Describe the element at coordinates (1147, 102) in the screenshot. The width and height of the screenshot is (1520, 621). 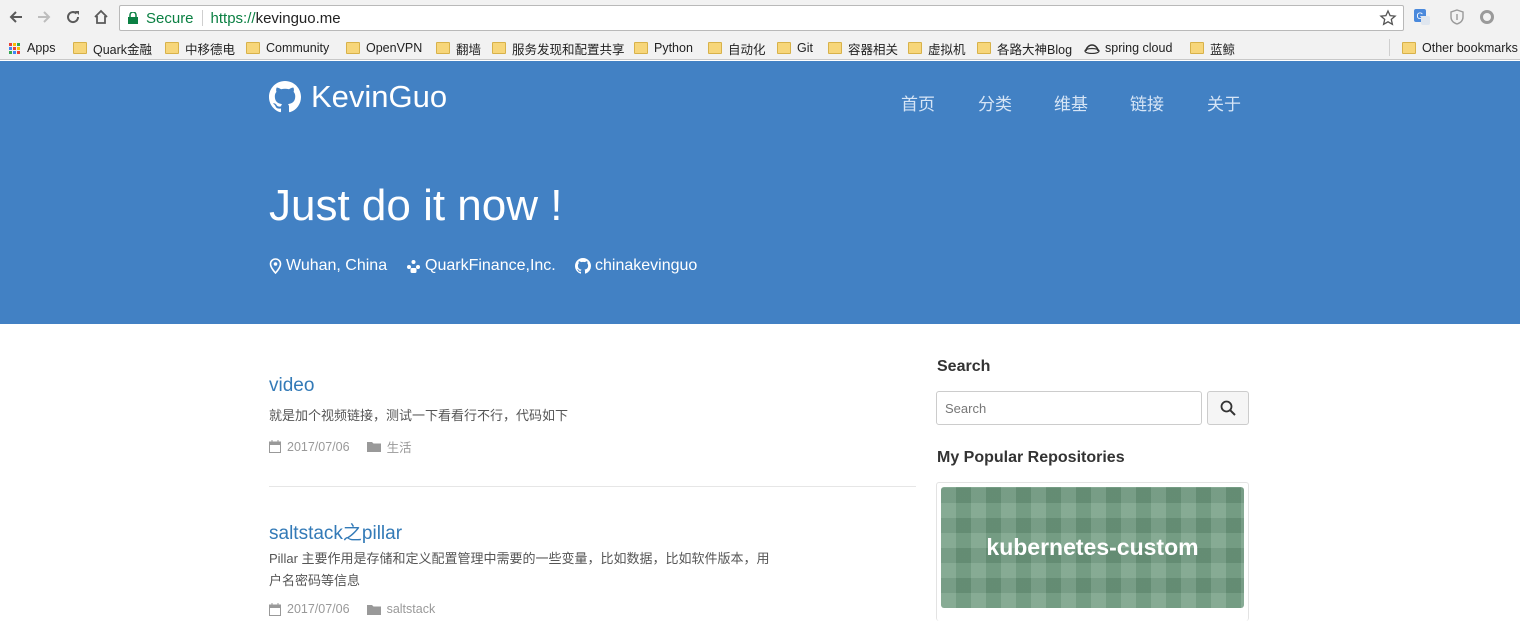
I see `nav-link-links: 链接` at that location.